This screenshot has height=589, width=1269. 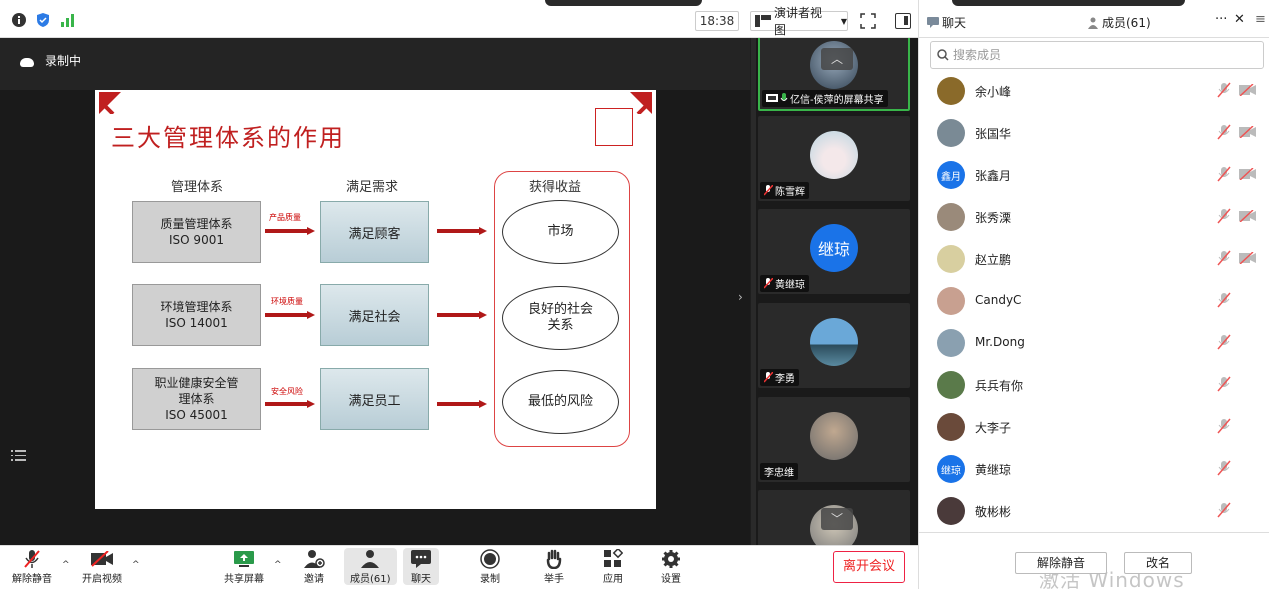 What do you see at coordinates (1094, 133) in the screenshot?
I see `member-row: 张国华` at bounding box center [1094, 133].